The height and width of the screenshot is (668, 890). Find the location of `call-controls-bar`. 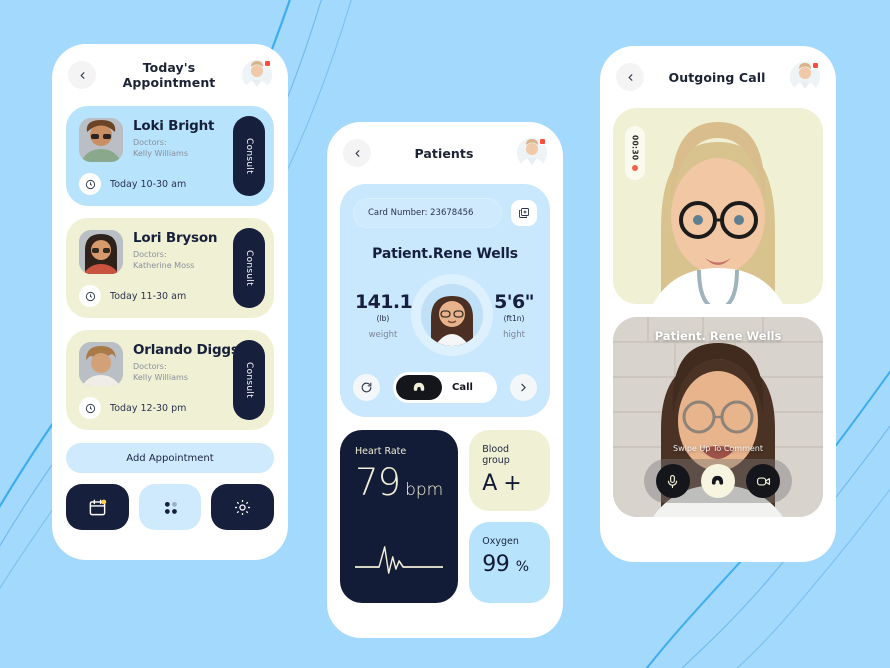

call-controls-bar is located at coordinates (718, 481).